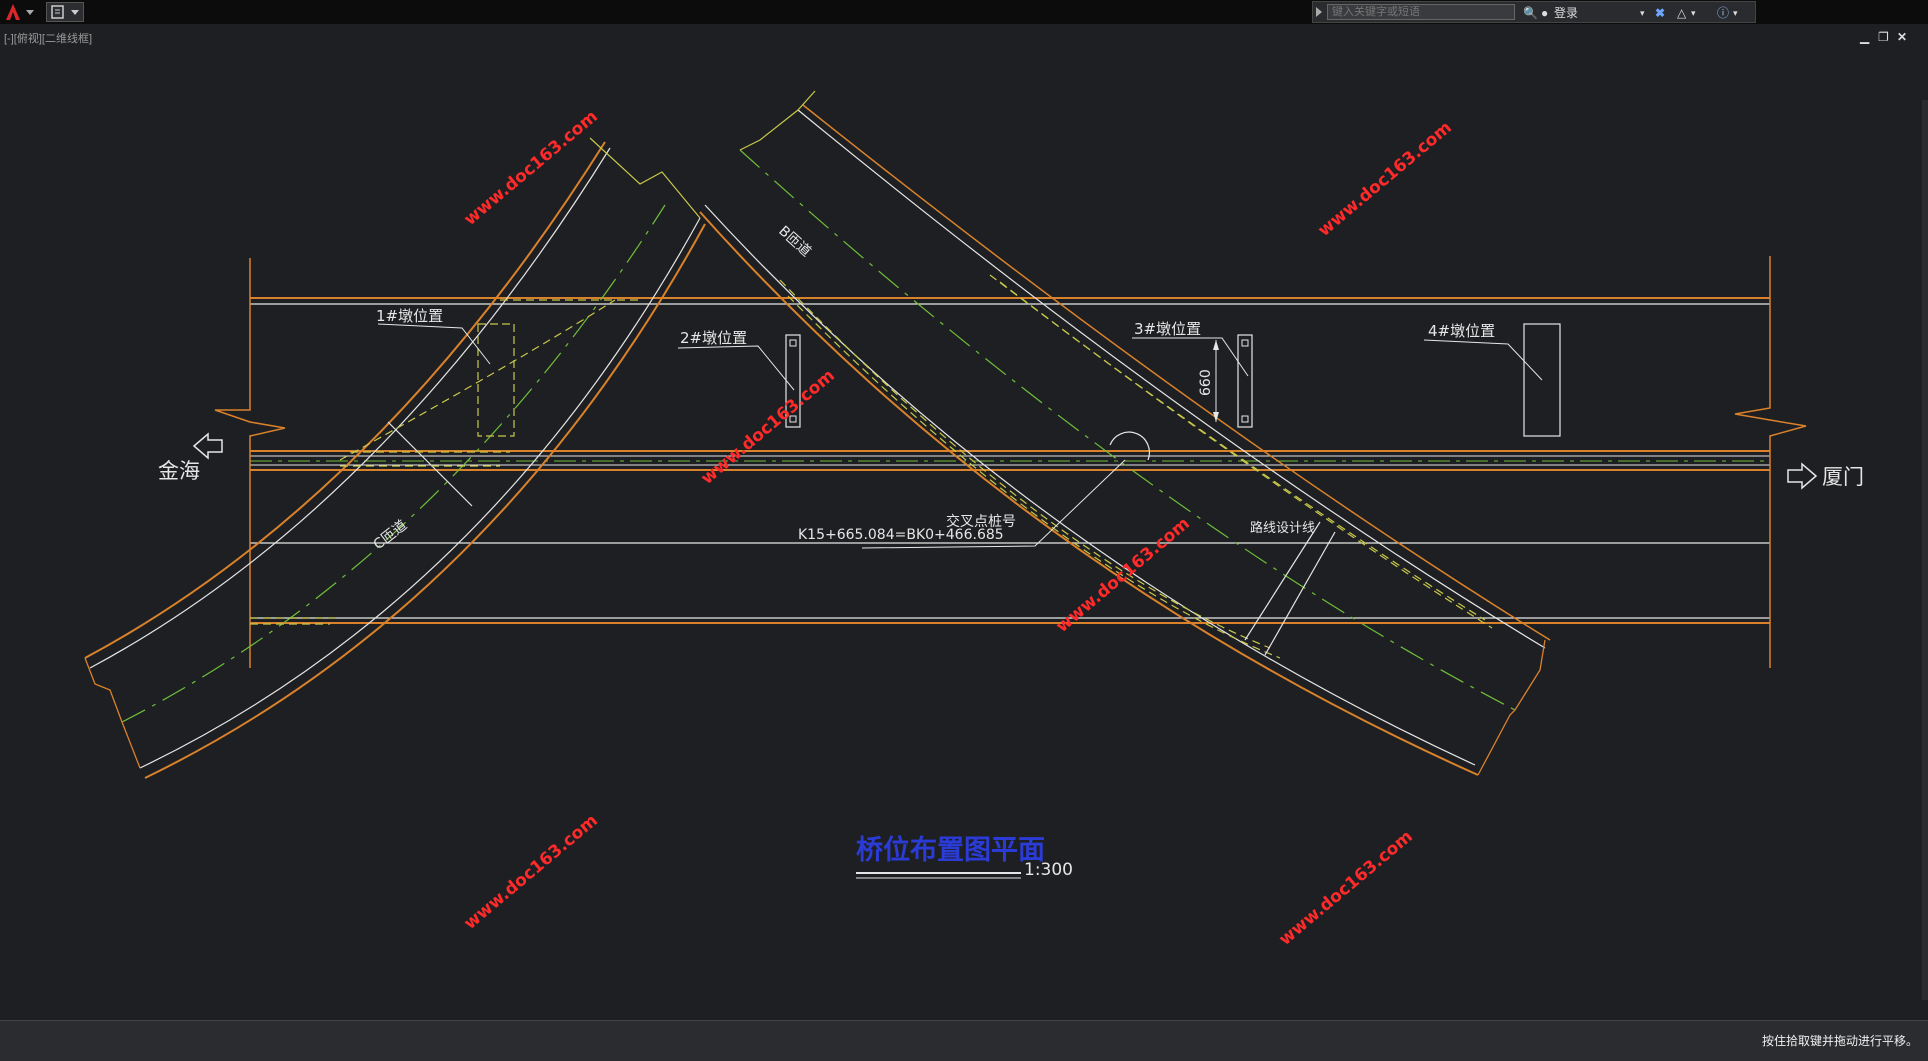  I want to click on vertical-scrollbar, so click(1925, 550).